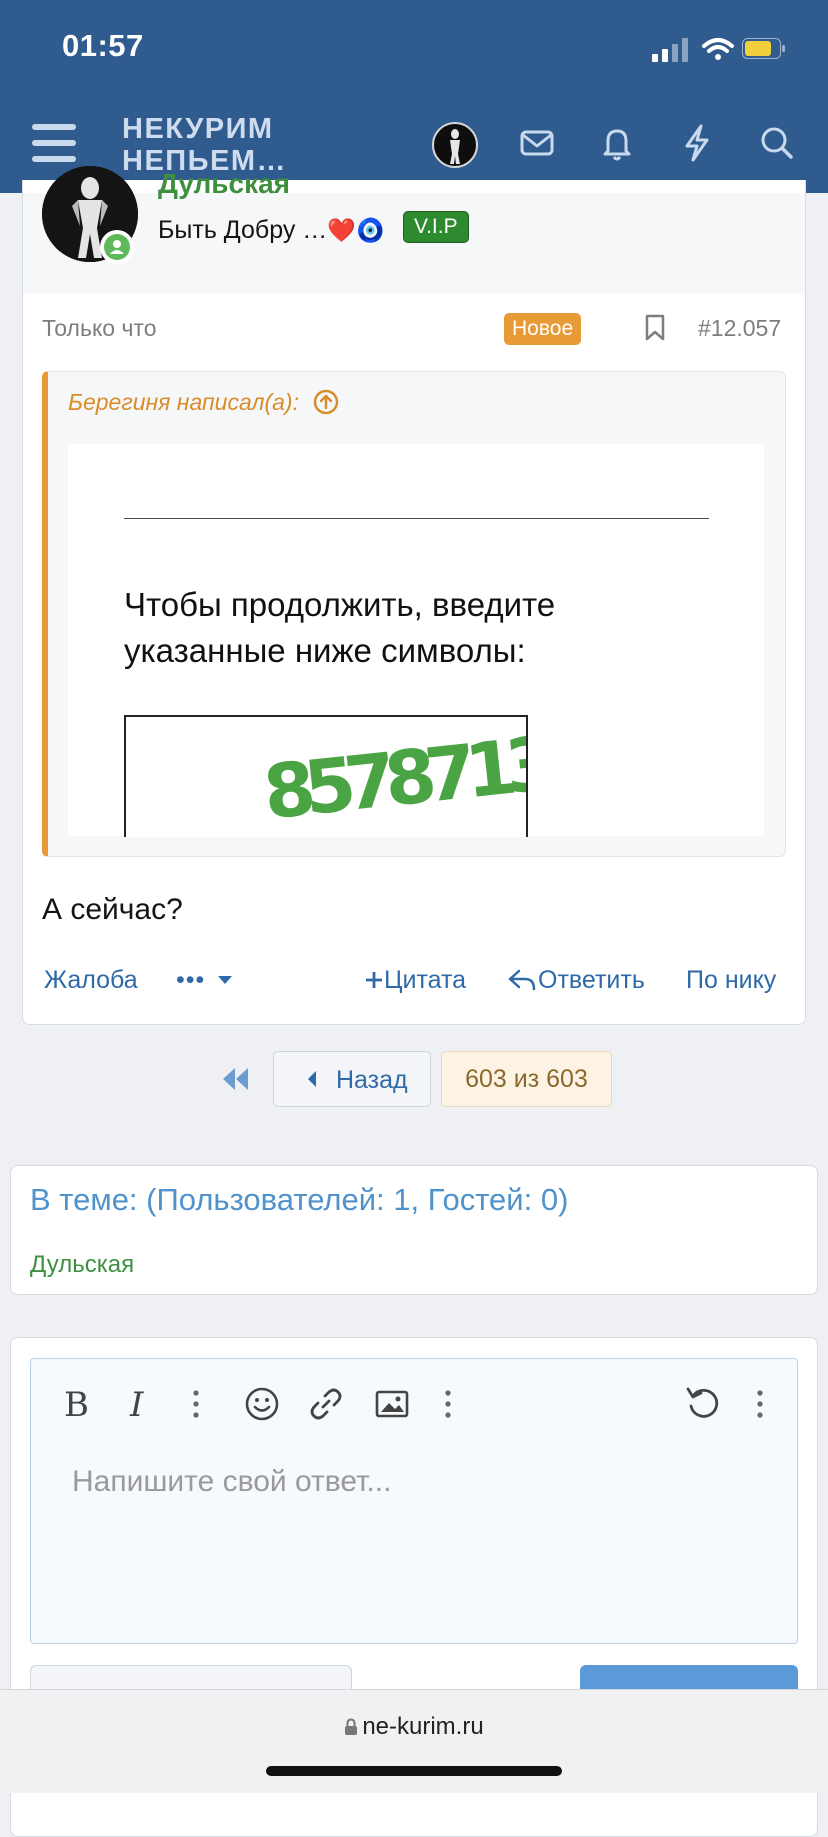  I want to click on mail-icon, so click(537, 143).